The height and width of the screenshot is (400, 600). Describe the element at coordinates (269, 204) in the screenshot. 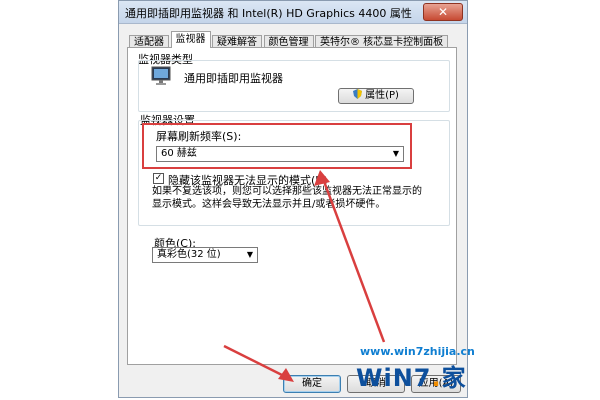

I see `description-line: 显示模式。这样会导致无法显示并且/或者损坏硬件。` at that location.